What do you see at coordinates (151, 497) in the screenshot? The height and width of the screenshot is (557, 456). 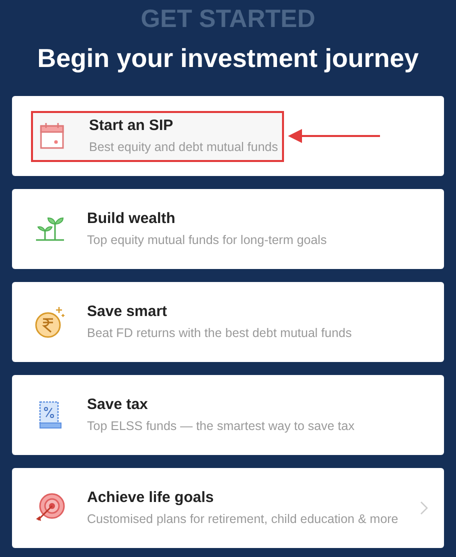 I see `card-title: Achieve life goals` at bounding box center [151, 497].